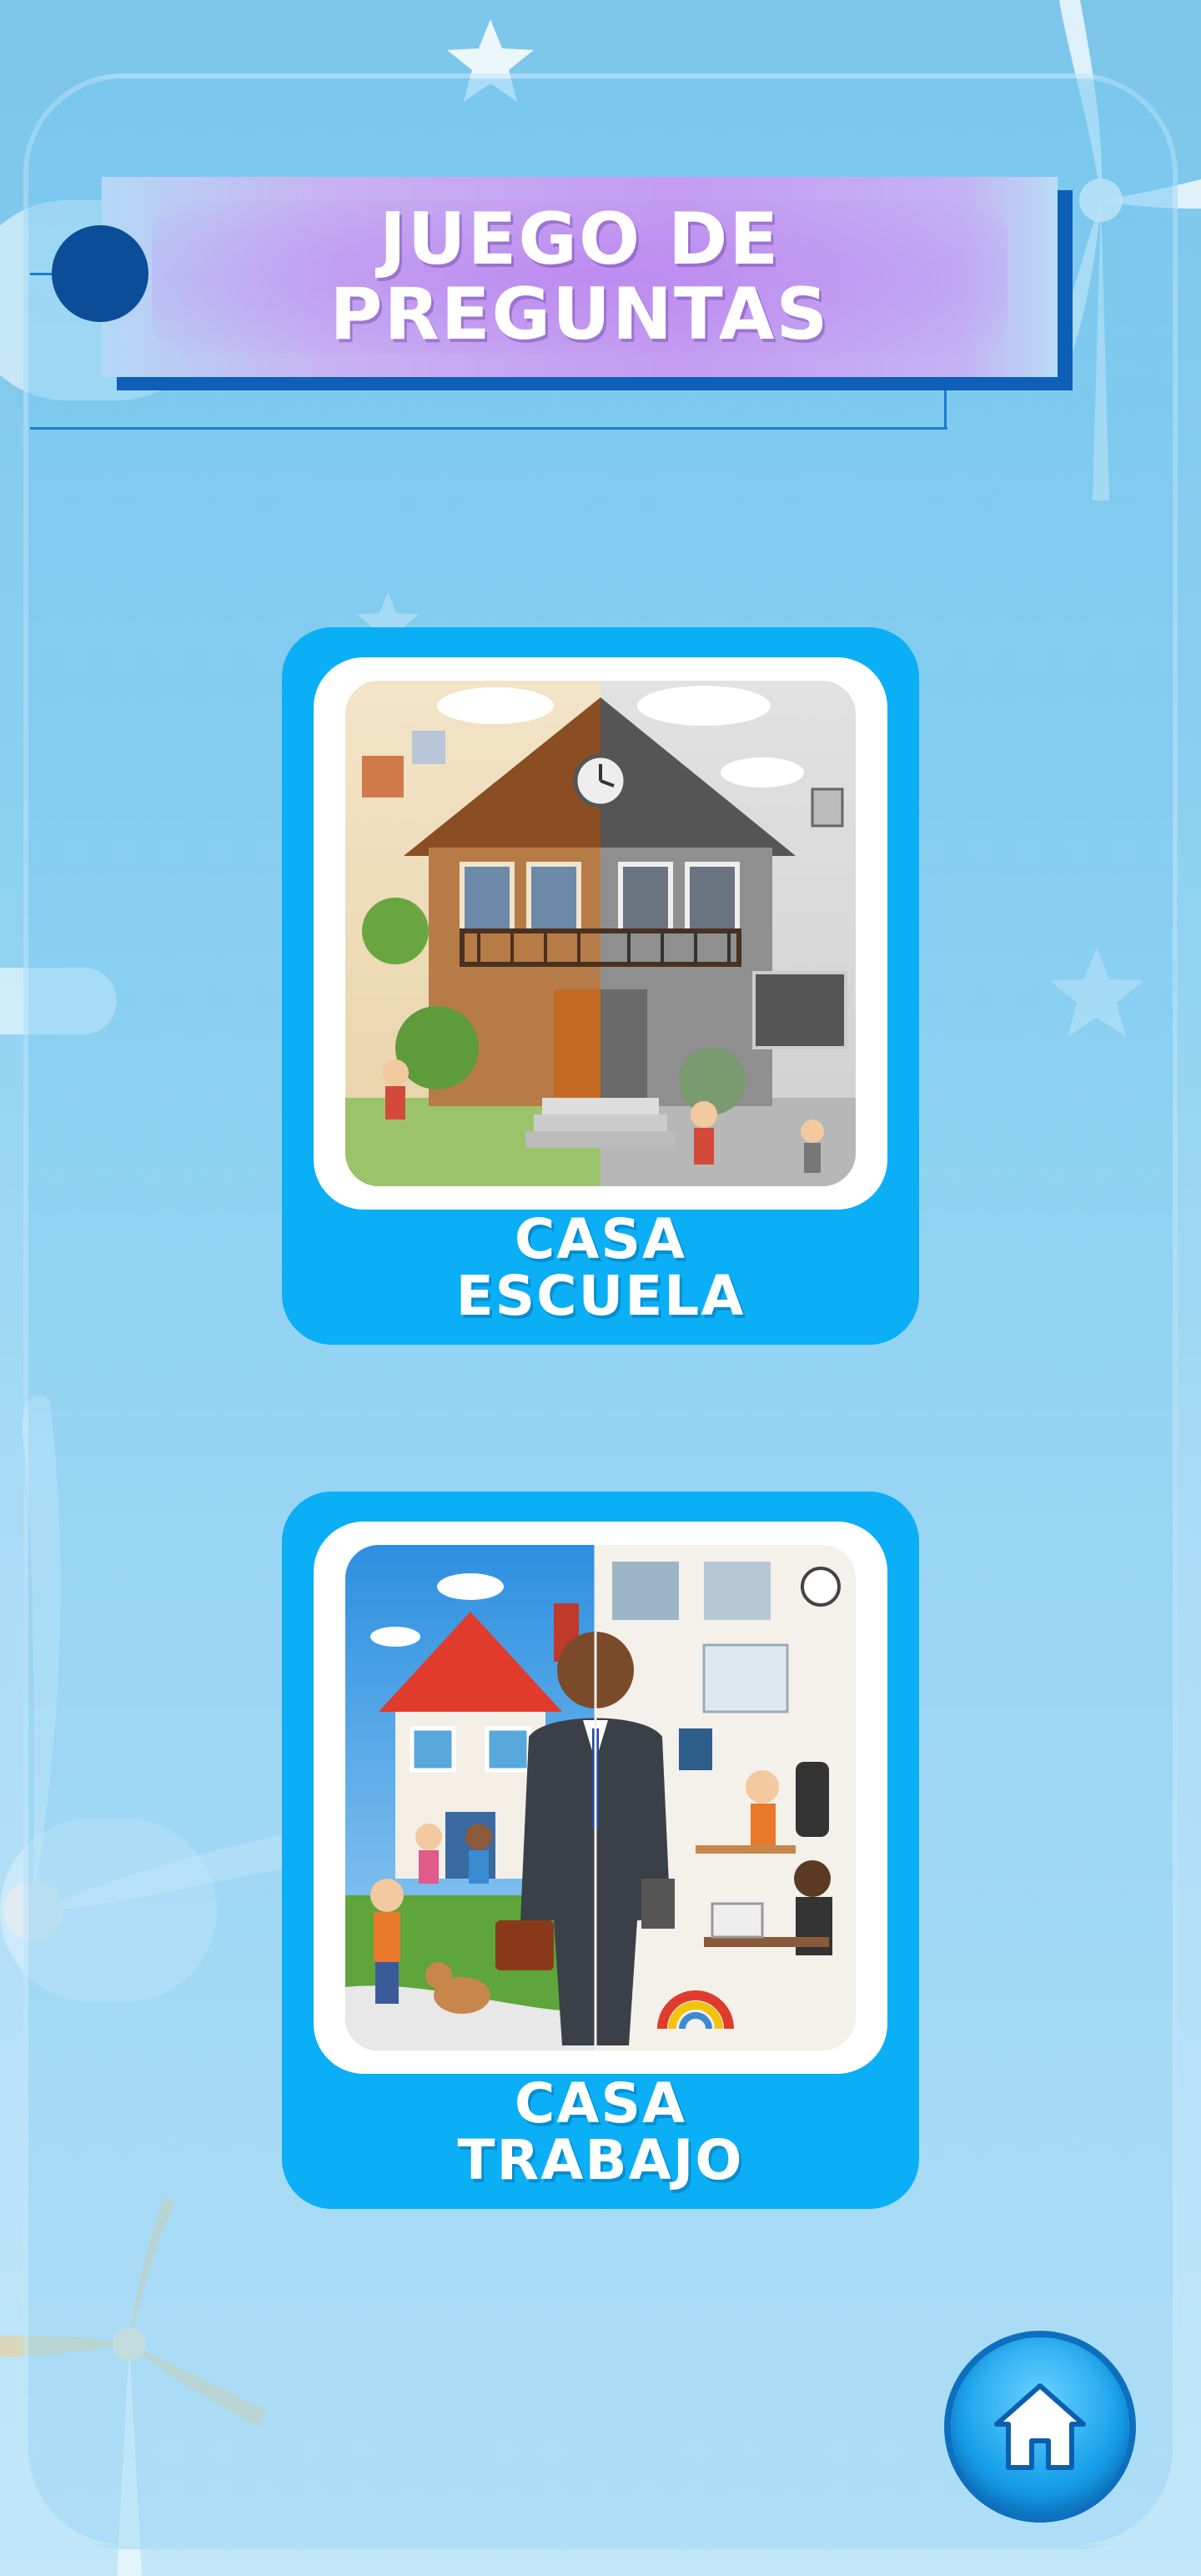  I want to click on home-button, so click(1040, 2426).